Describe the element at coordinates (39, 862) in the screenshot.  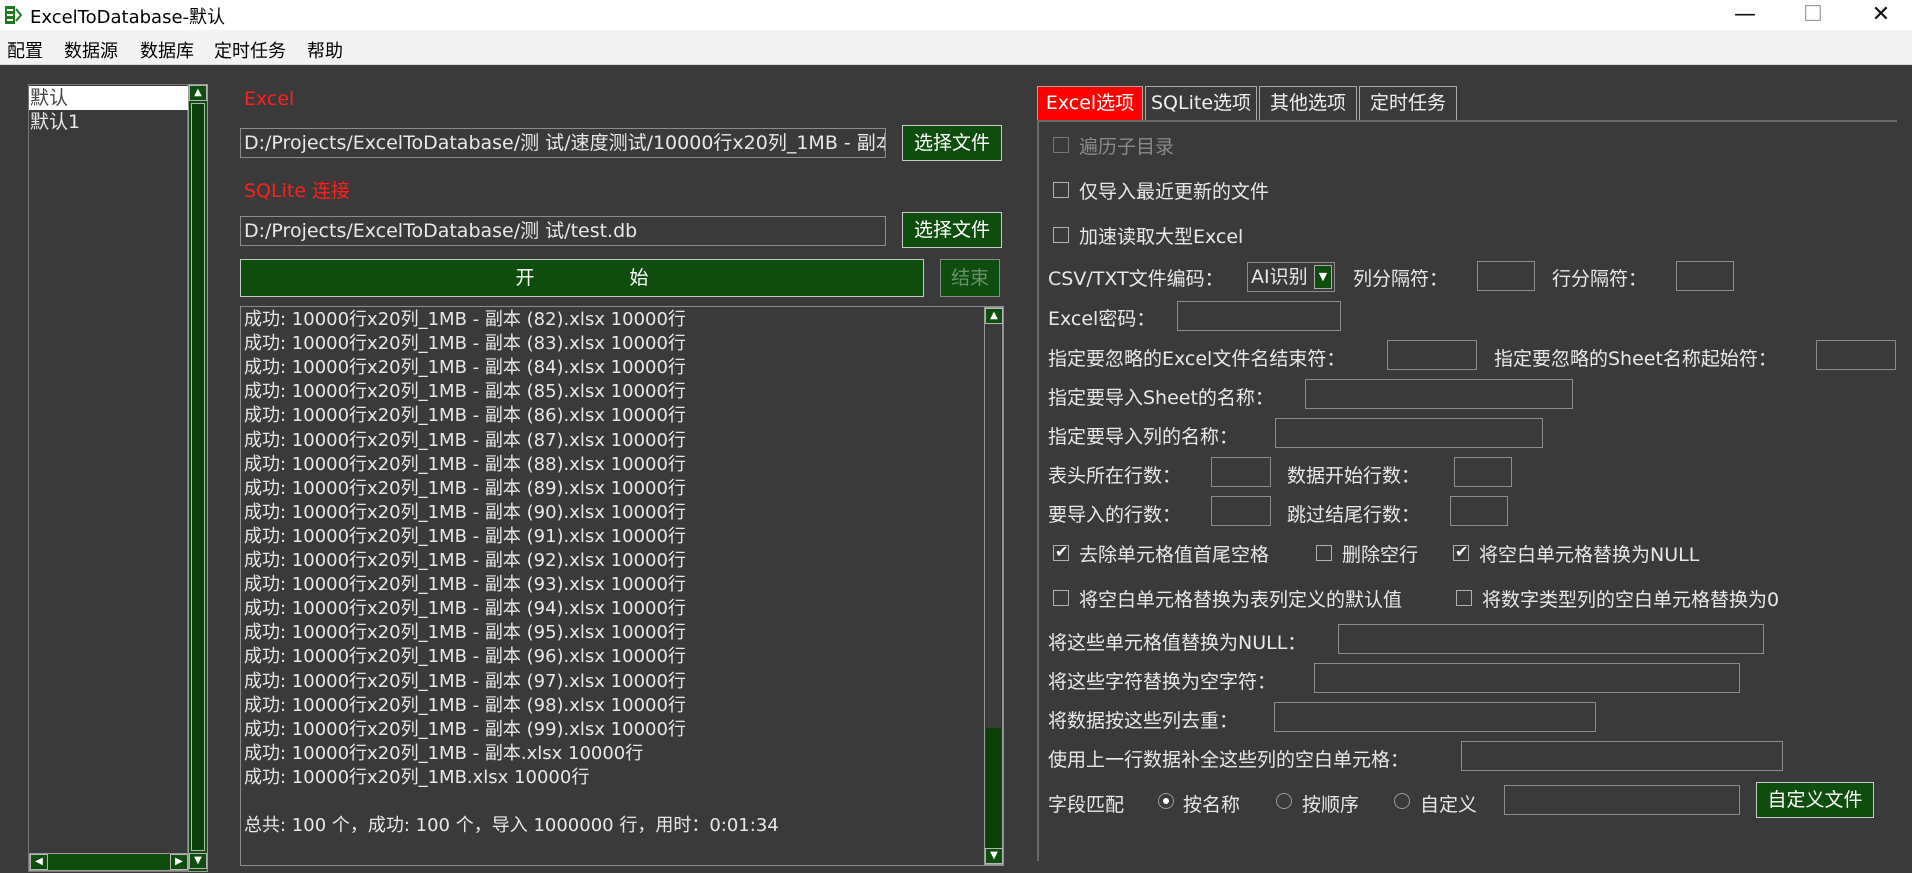
I see `scroll-left-icon: ◀` at that location.